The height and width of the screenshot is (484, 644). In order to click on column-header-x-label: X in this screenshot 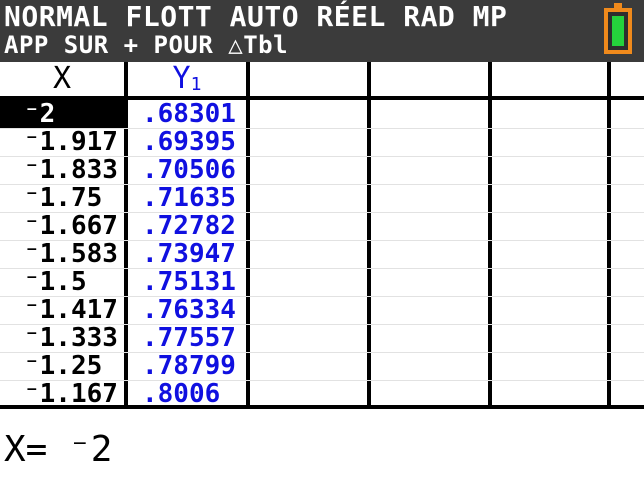, I will do `click(62, 78)`.